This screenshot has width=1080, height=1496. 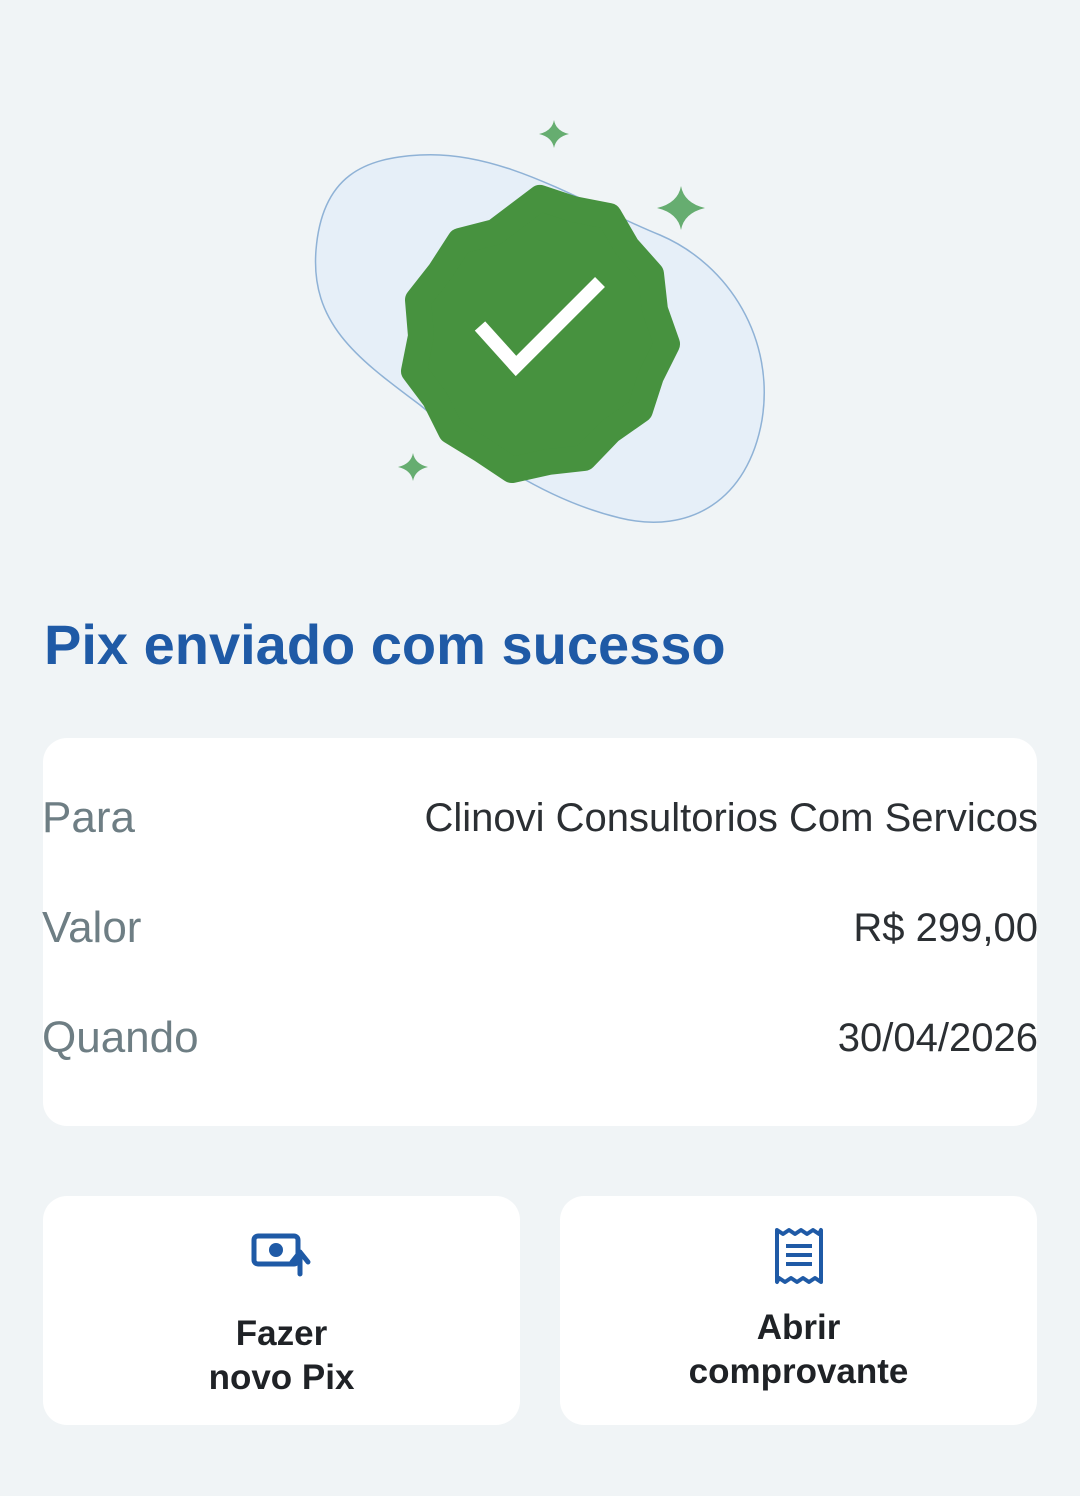 I want to click on receipt-icon, so click(x=798, y=1256).